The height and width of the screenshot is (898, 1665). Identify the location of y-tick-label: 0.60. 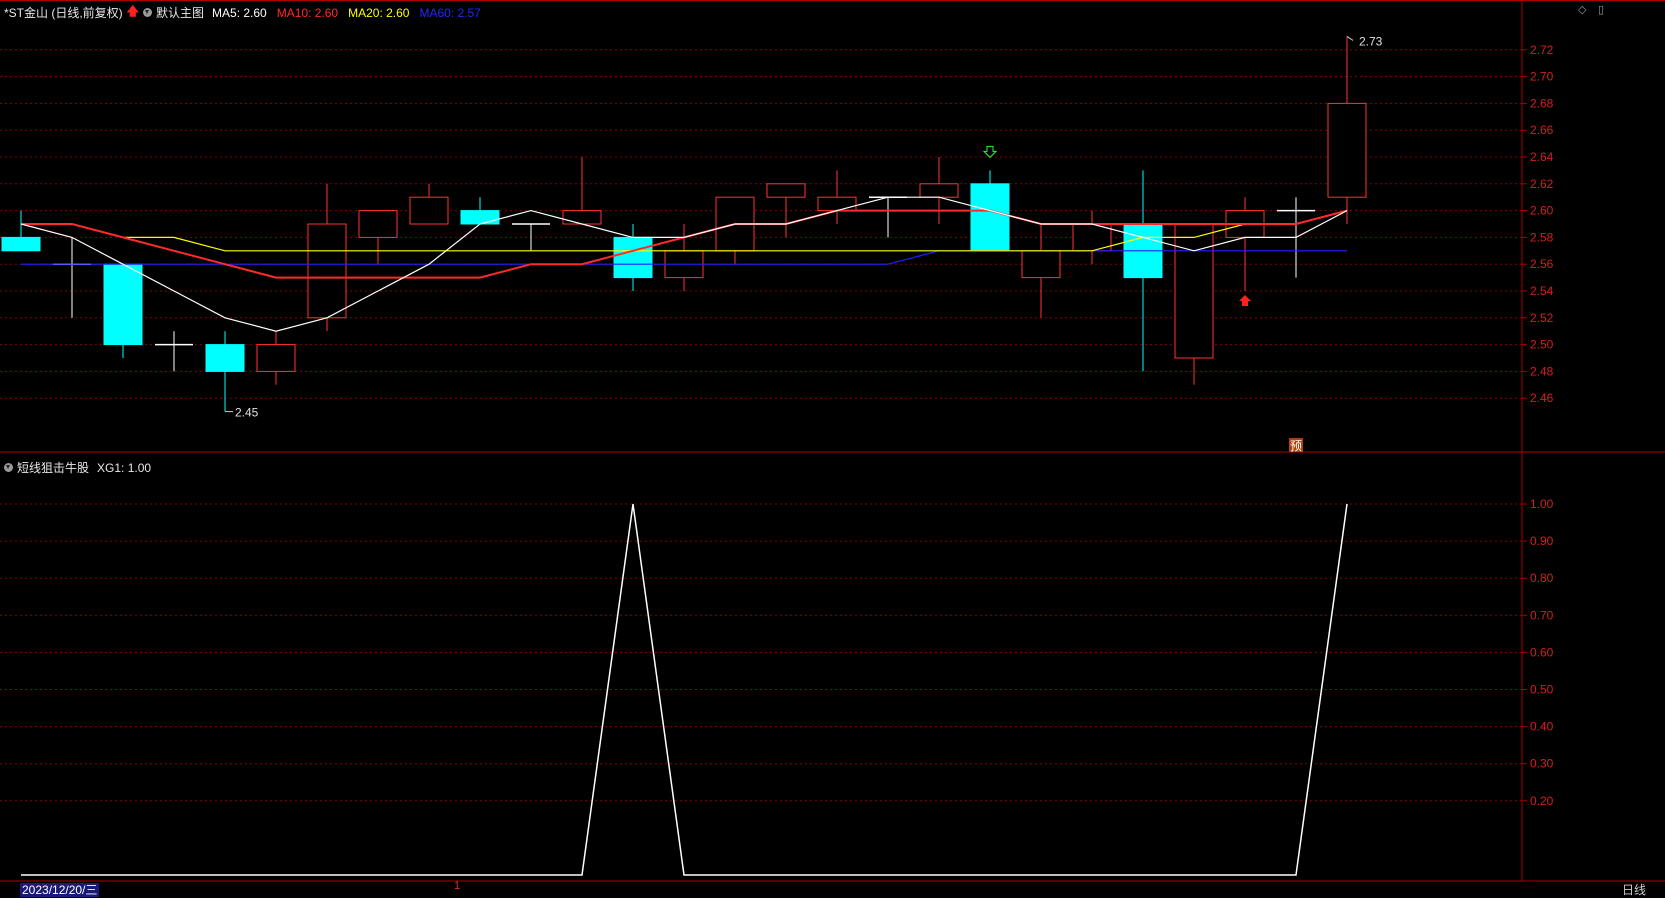
(1542, 652).